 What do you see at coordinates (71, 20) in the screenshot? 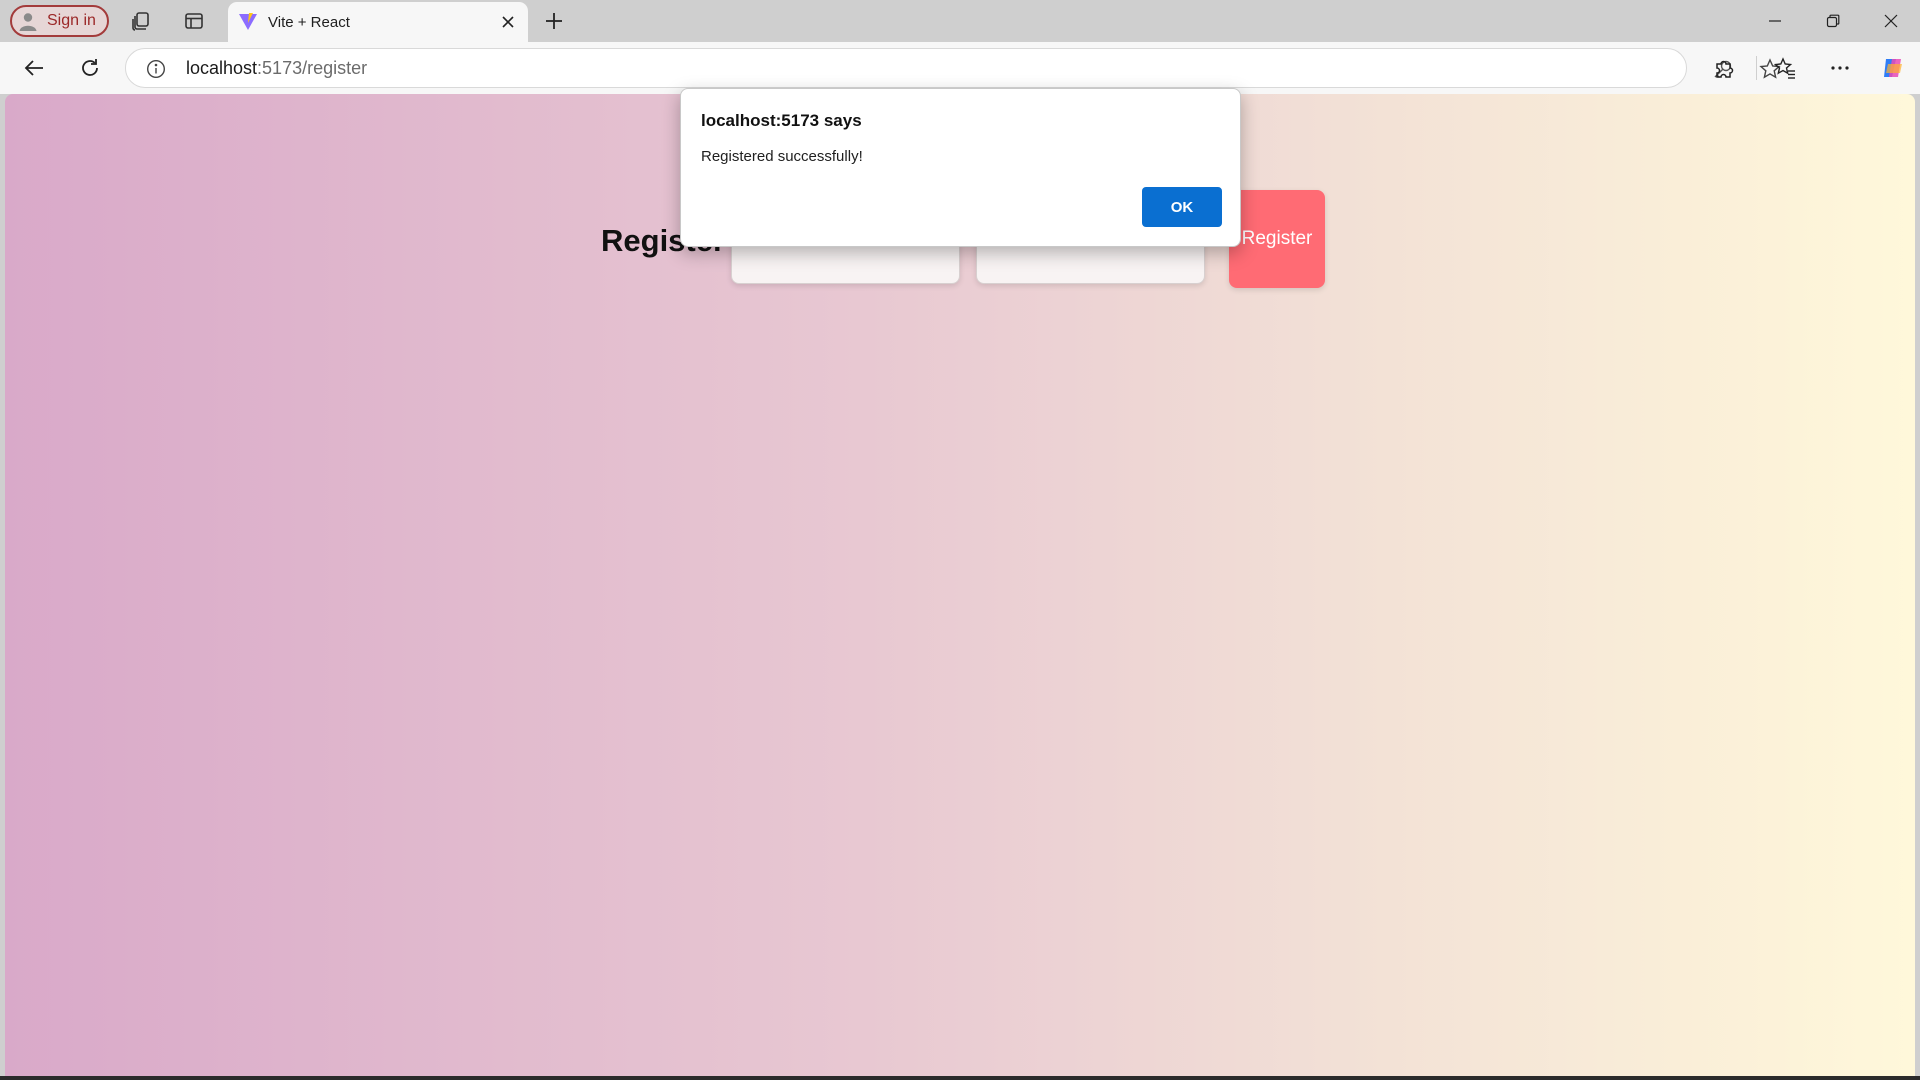
I see `sign-in-label: Sign in` at bounding box center [71, 20].